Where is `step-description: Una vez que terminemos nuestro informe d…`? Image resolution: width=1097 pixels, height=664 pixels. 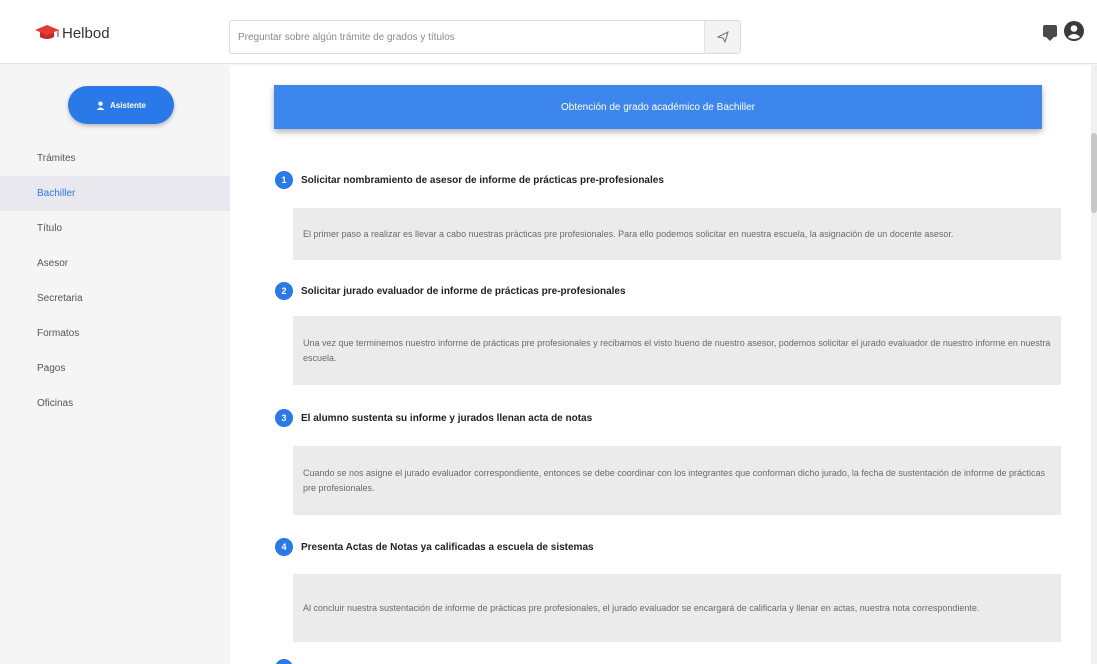
step-description: Una vez que terminemos nuestro informe d… is located at coordinates (677, 350).